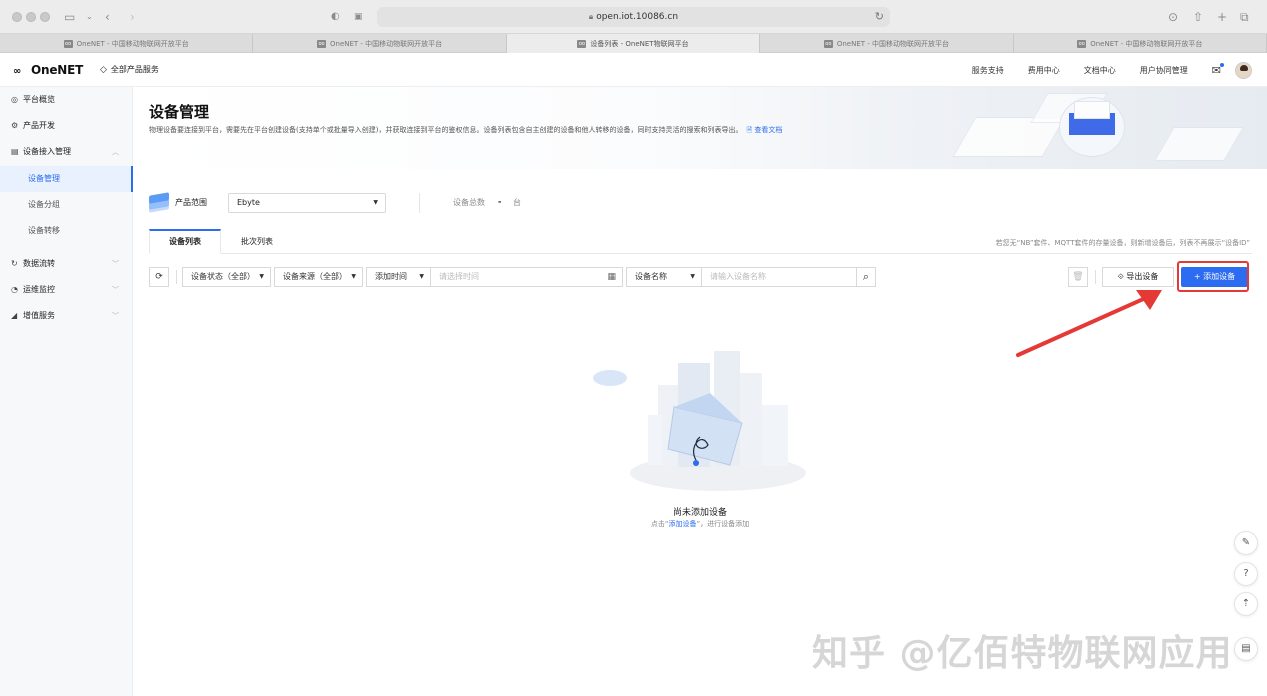  Describe the element at coordinates (14, 315) in the screenshot. I see `value-added-icon: ◢` at that location.